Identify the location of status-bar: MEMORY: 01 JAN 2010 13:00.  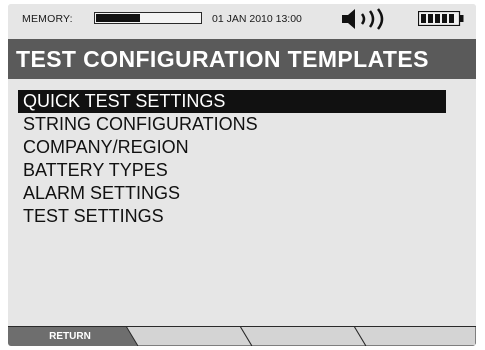
(242, 19).